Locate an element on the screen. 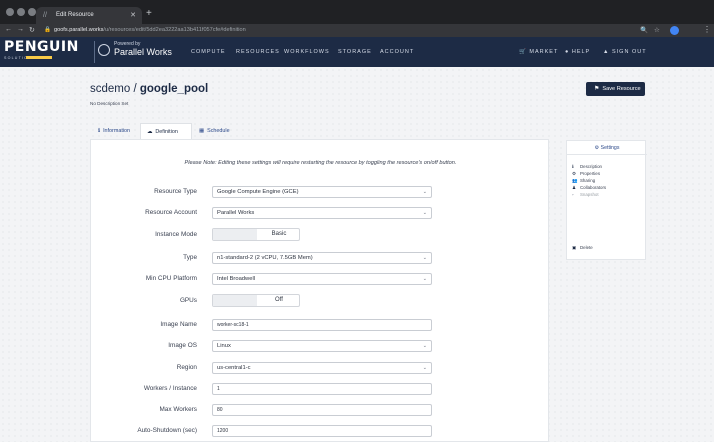 This screenshot has height=442, width=714. workers-instance-input: 1 is located at coordinates (322, 389).